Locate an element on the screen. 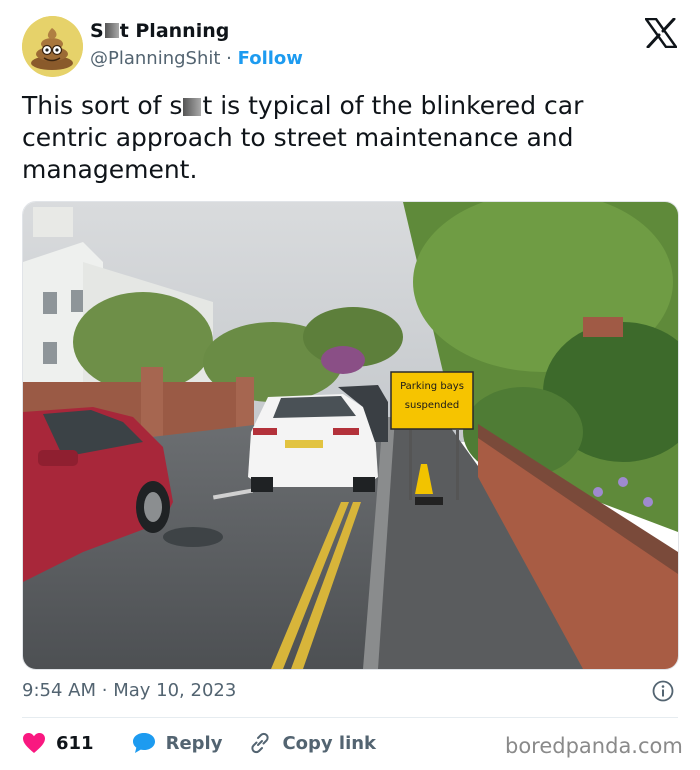  tweet-time: 9:54 AM is located at coordinates (59, 690).